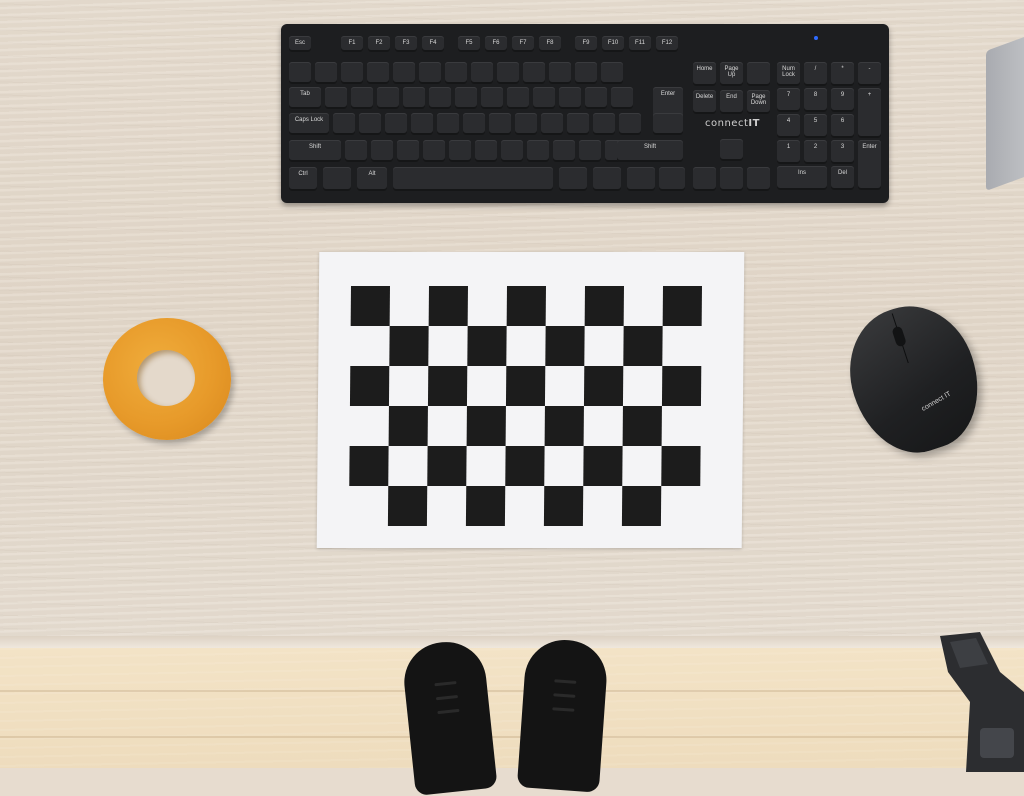  I want to click on keyboard-key: F2, so click(379, 44).